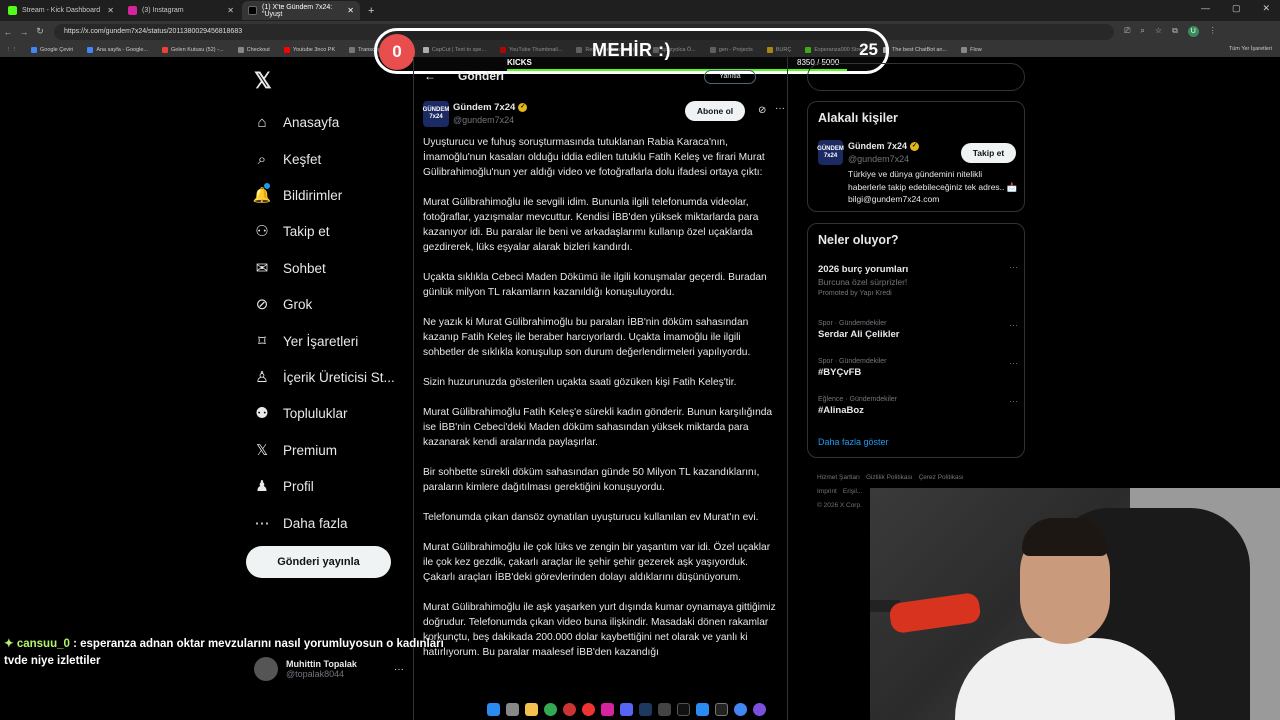  I want to click on nav-item-label: Bildirimler, so click(313, 195).